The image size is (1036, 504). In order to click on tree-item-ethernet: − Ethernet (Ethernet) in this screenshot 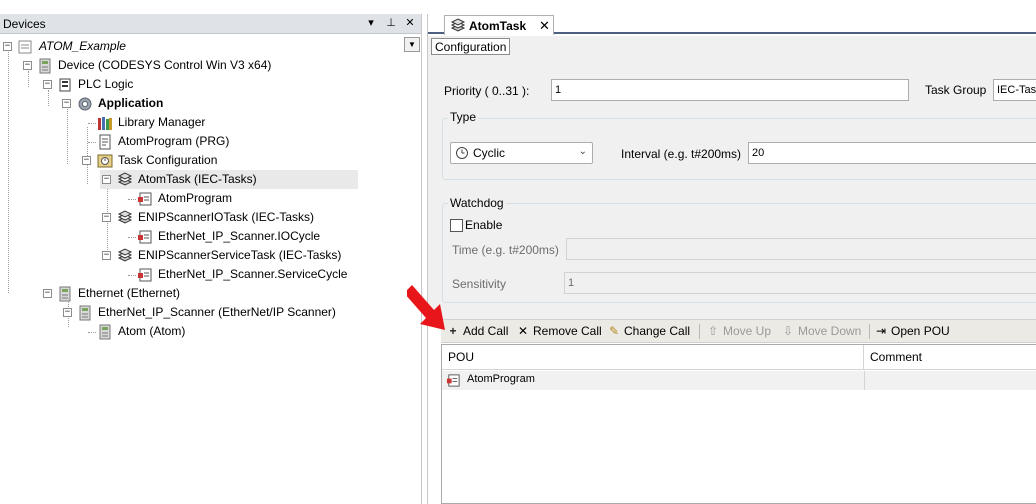, I will do `click(180, 293)`.